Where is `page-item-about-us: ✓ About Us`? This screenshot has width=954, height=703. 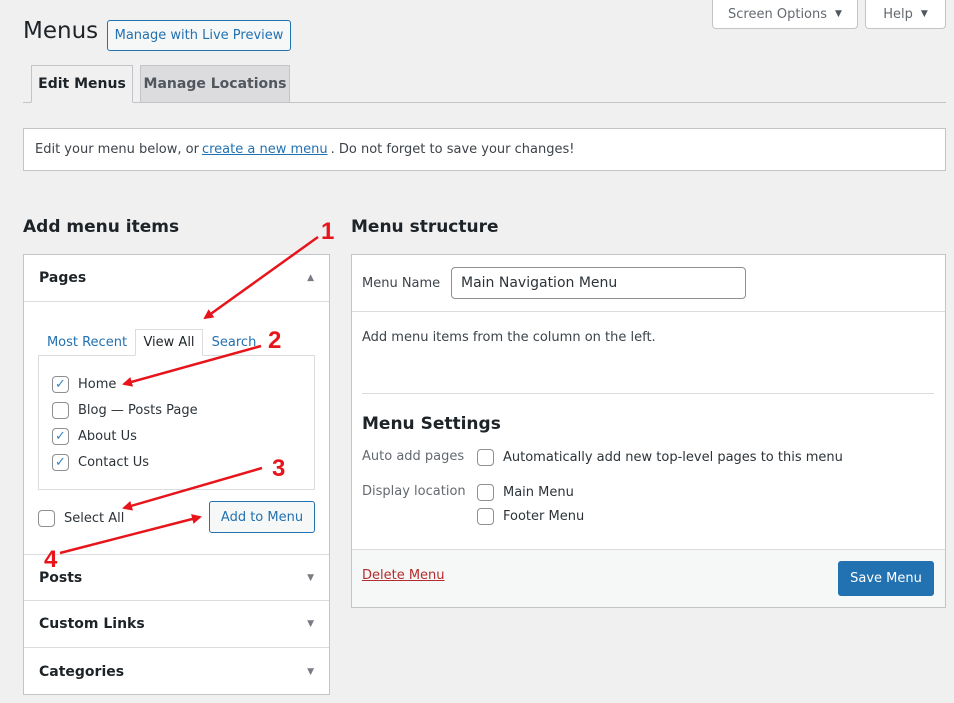
page-item-about-us: ✓ About Us is located at coordinates (94, 436).